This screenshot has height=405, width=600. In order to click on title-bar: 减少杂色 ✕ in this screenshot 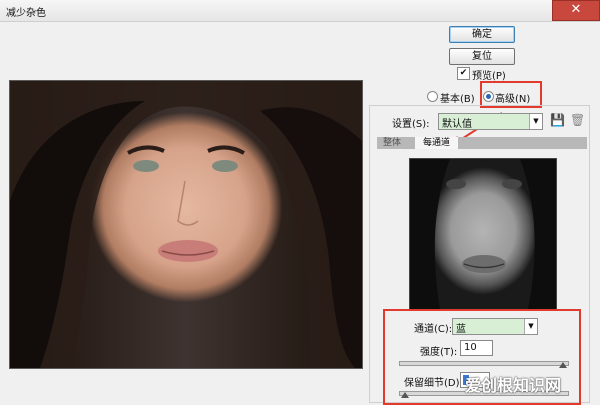, I will do `click(300, 11)`.